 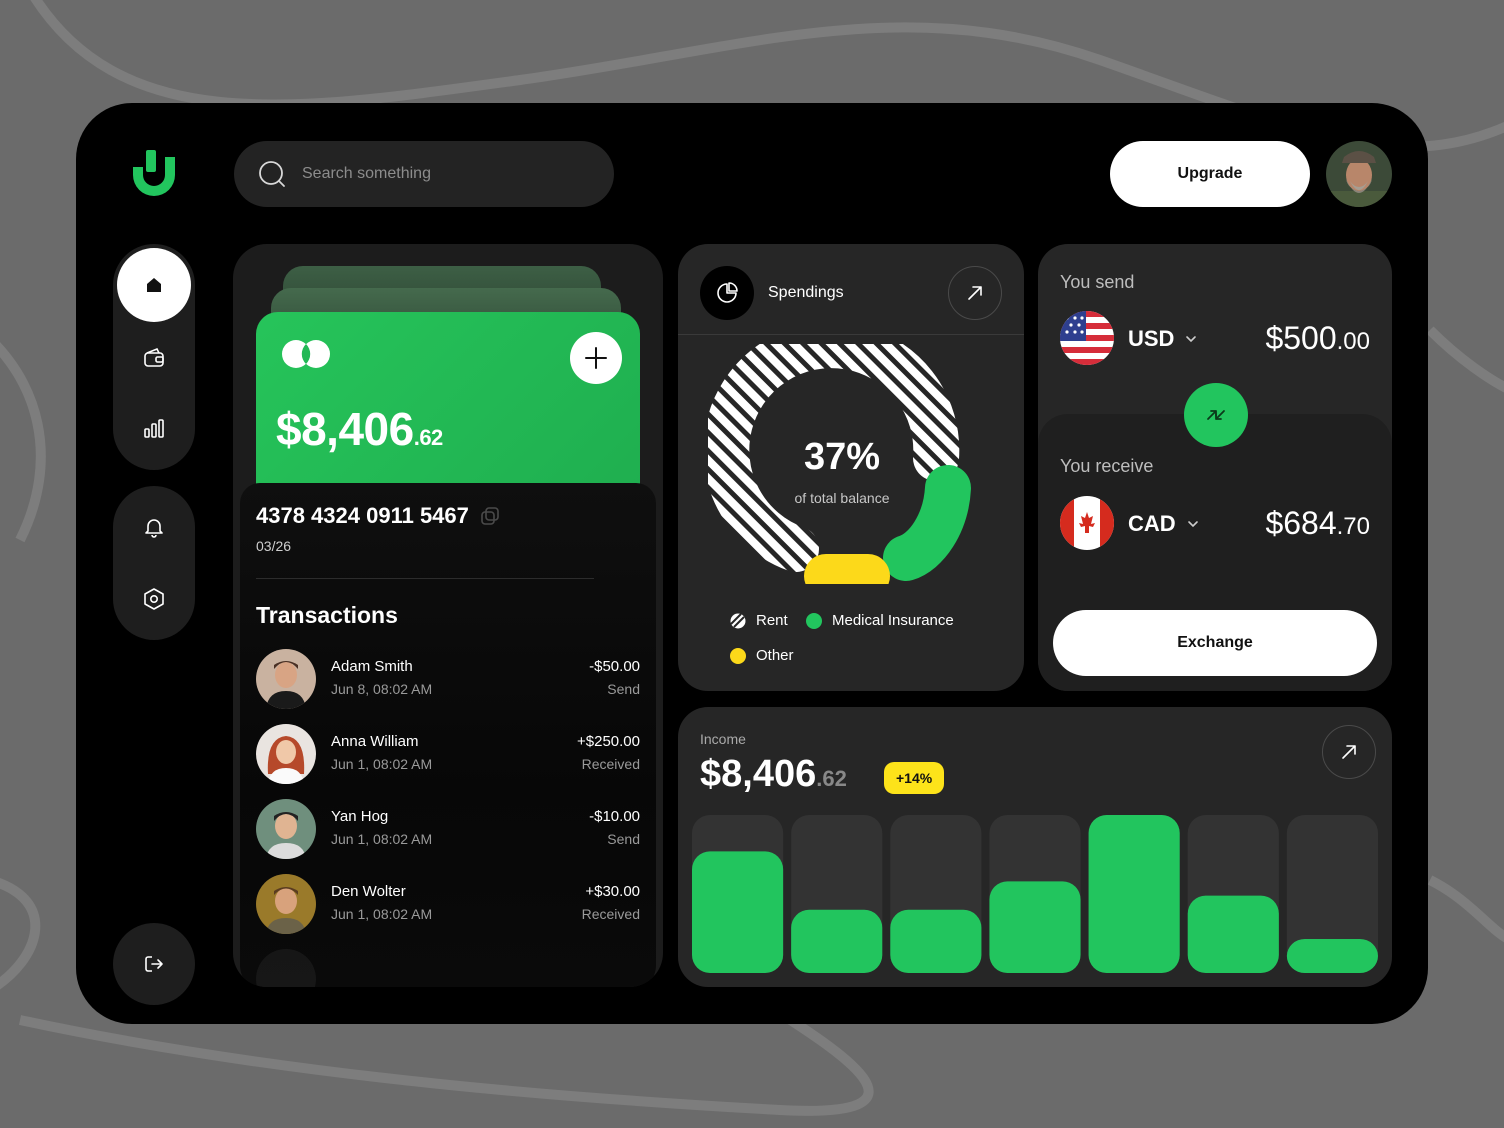 What do you see at coordinates (1087, 523) in the screenshot?
I see `cad-flag-icon` at bounding box center [1087, 523].